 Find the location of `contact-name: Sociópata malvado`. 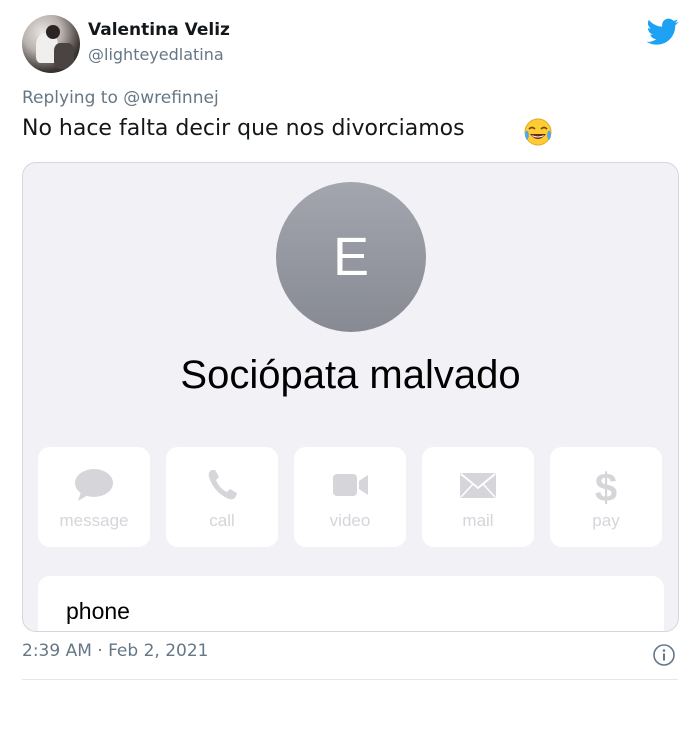

contact-name: Sociópata malvado is located at coordinates (350, 375).